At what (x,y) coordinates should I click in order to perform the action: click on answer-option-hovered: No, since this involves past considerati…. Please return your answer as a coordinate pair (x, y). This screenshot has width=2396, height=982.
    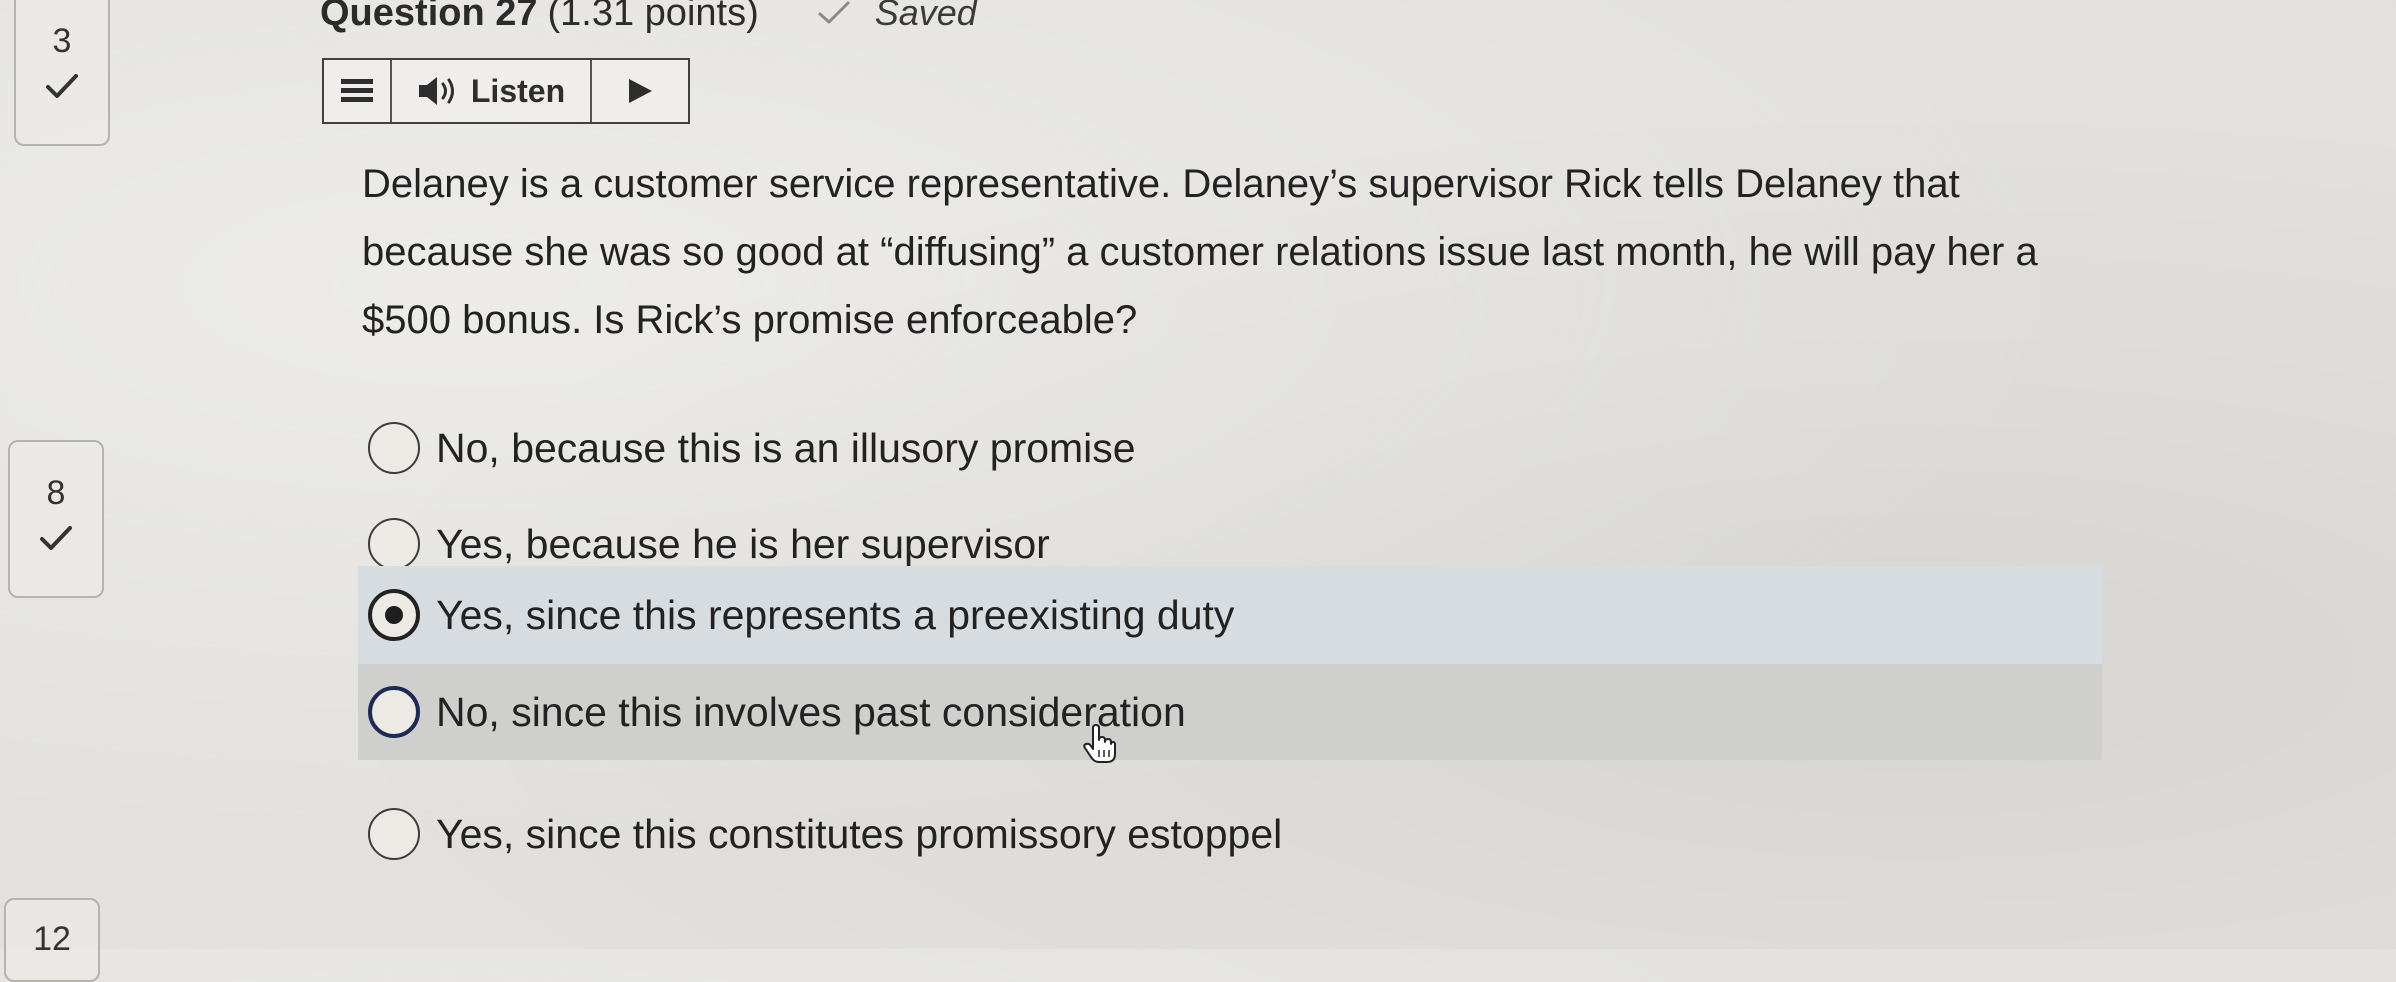
    Looking at the image, I should click on (1230, 712).